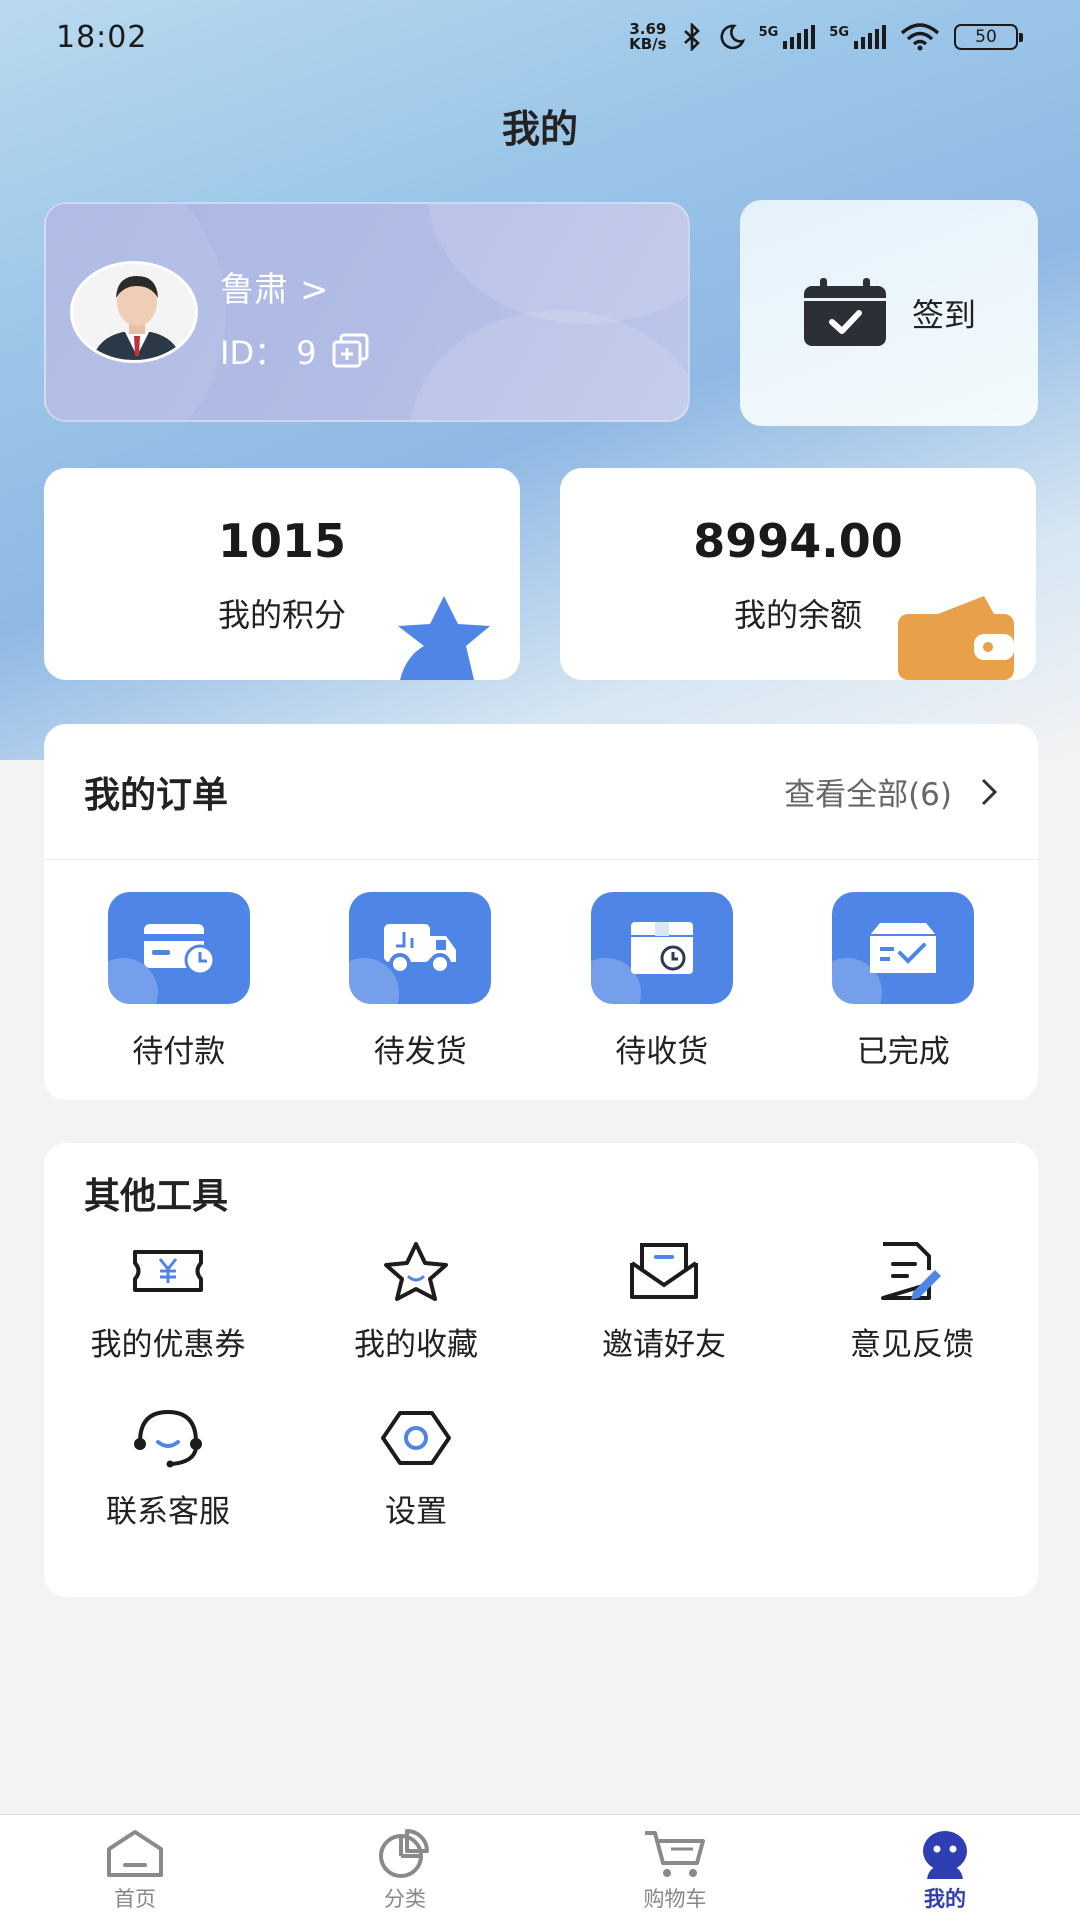  I want to click on bottom-tab-bar: 首页 分类 购物车 我的, so click(540, 1867).